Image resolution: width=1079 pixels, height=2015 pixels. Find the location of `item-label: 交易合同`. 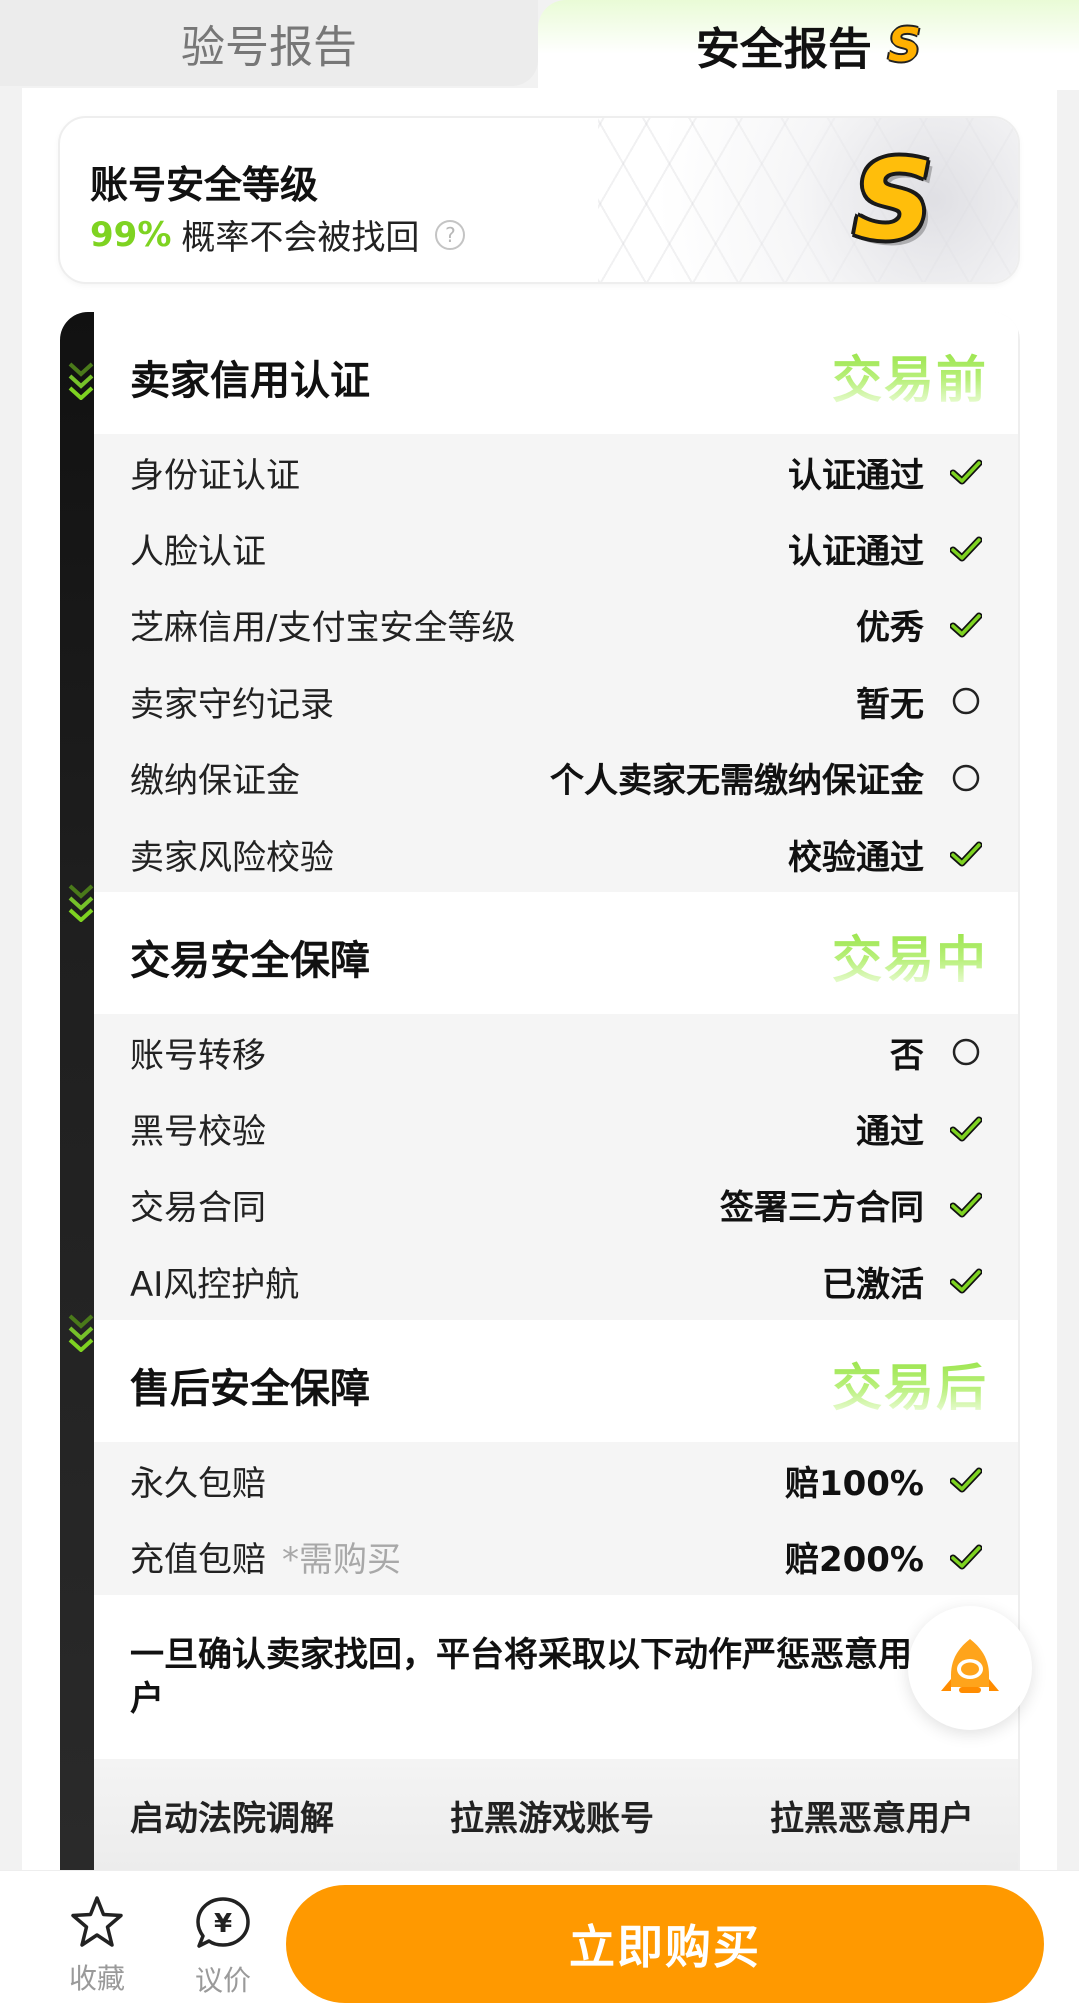

item-label: 交易合同 is located at coordinates (198, 1208).